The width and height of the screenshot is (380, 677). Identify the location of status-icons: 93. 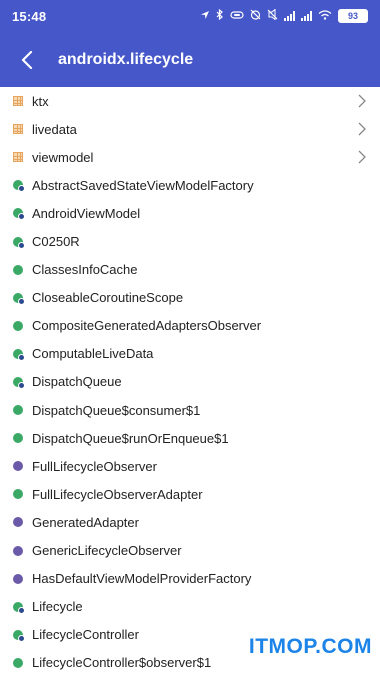
(284, 15).